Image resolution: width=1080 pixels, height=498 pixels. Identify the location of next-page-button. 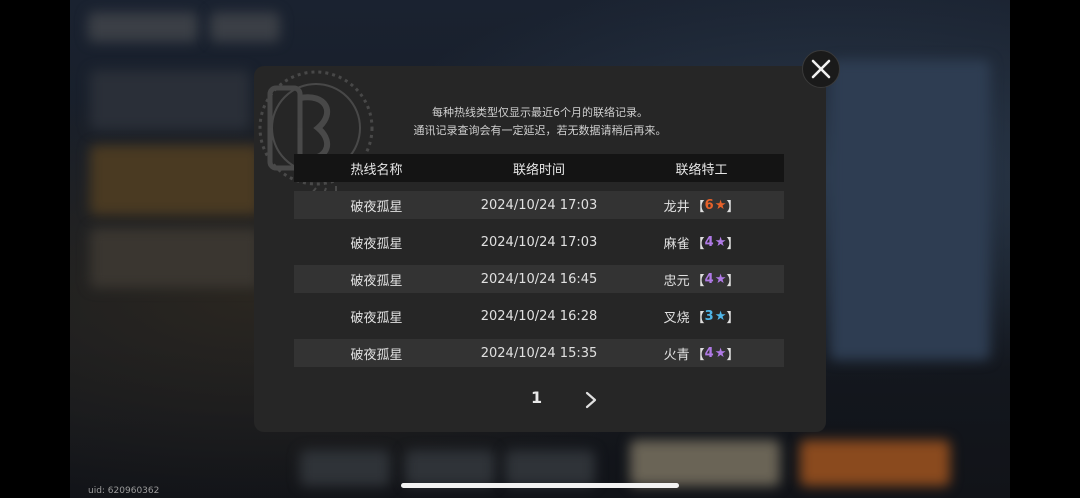
(591, 400).